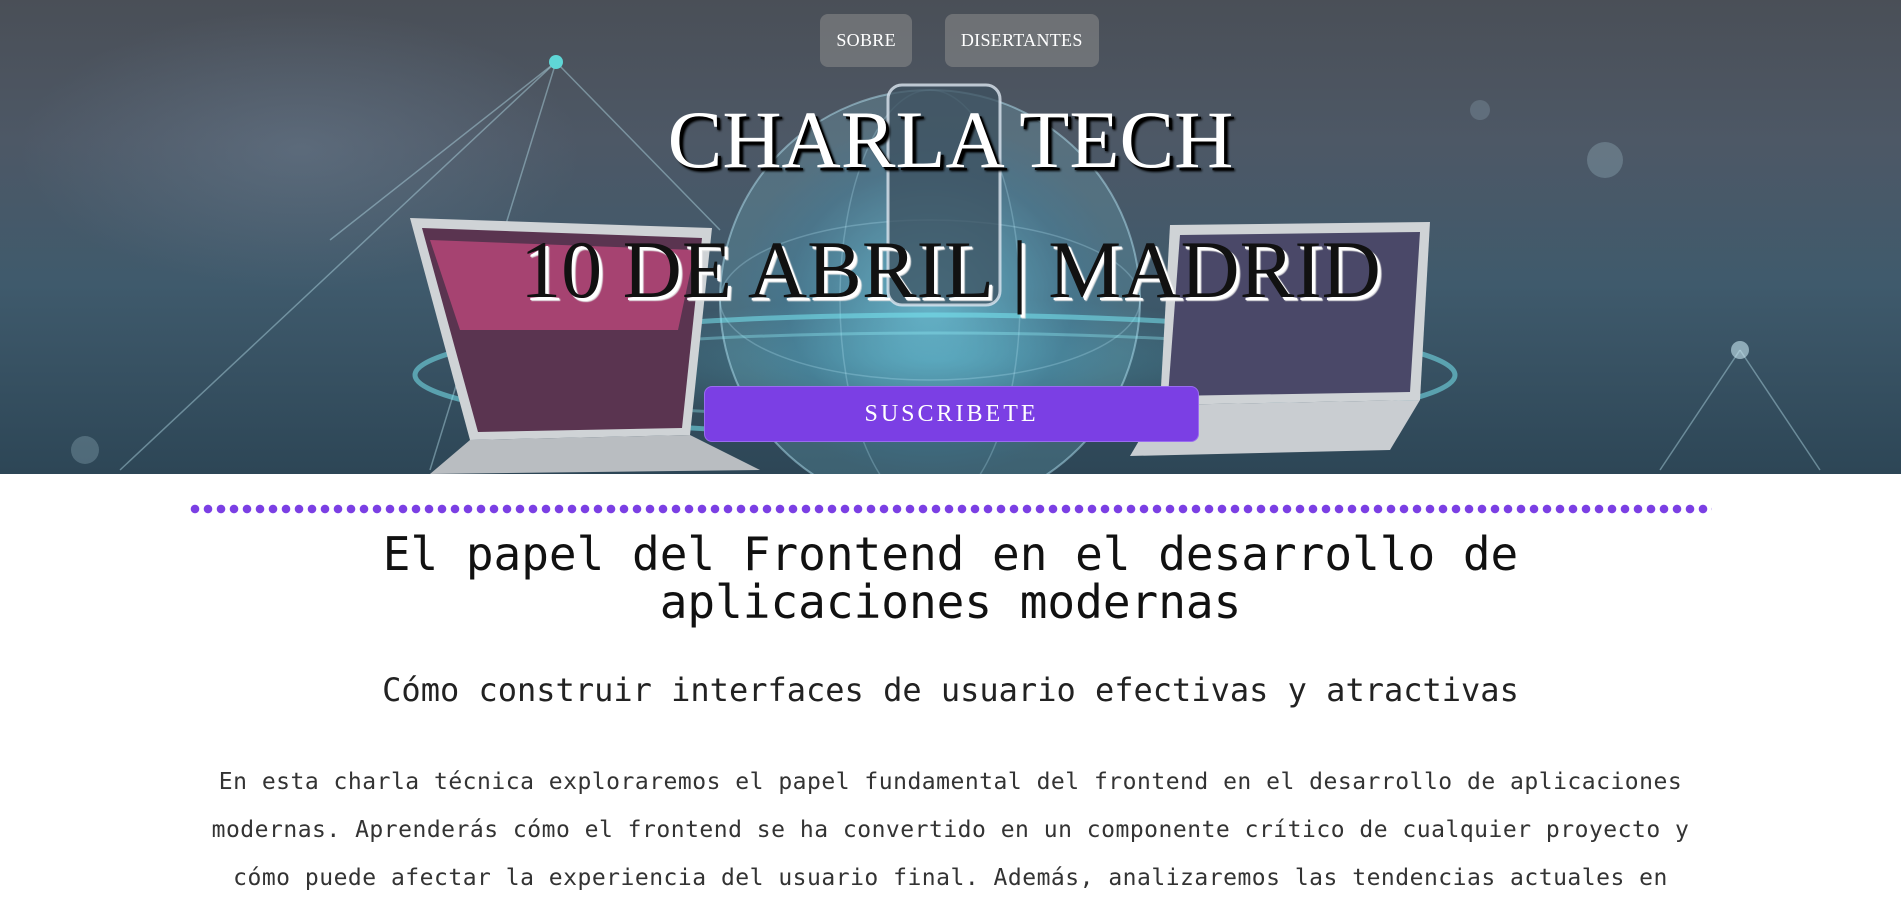 The image size is (1901, 902). What do you see at coordinates (950, 139) in the screenshot?
I see `event-title: CHARLA TECH` at bounding box center [950, 139].